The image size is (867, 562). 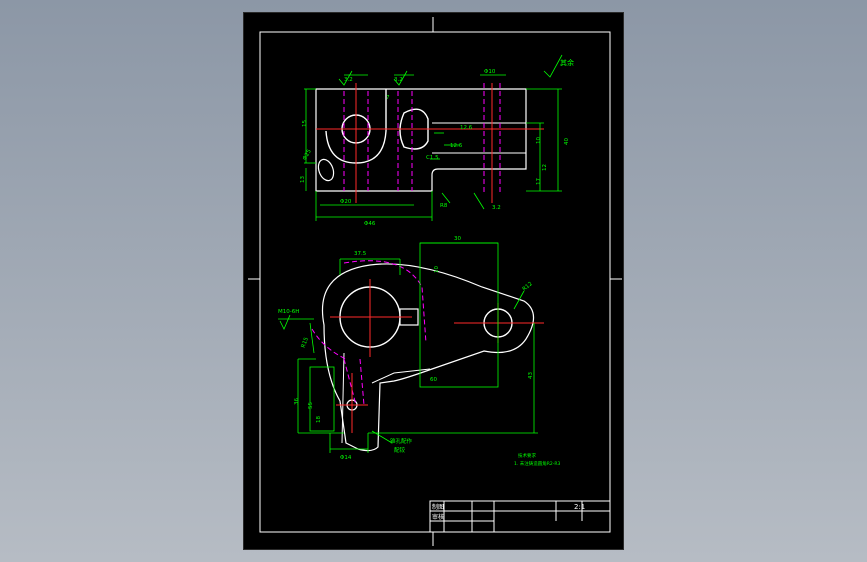 I want to click on label-taper-hole: 锥孔配作, so click(x=401, y=441).